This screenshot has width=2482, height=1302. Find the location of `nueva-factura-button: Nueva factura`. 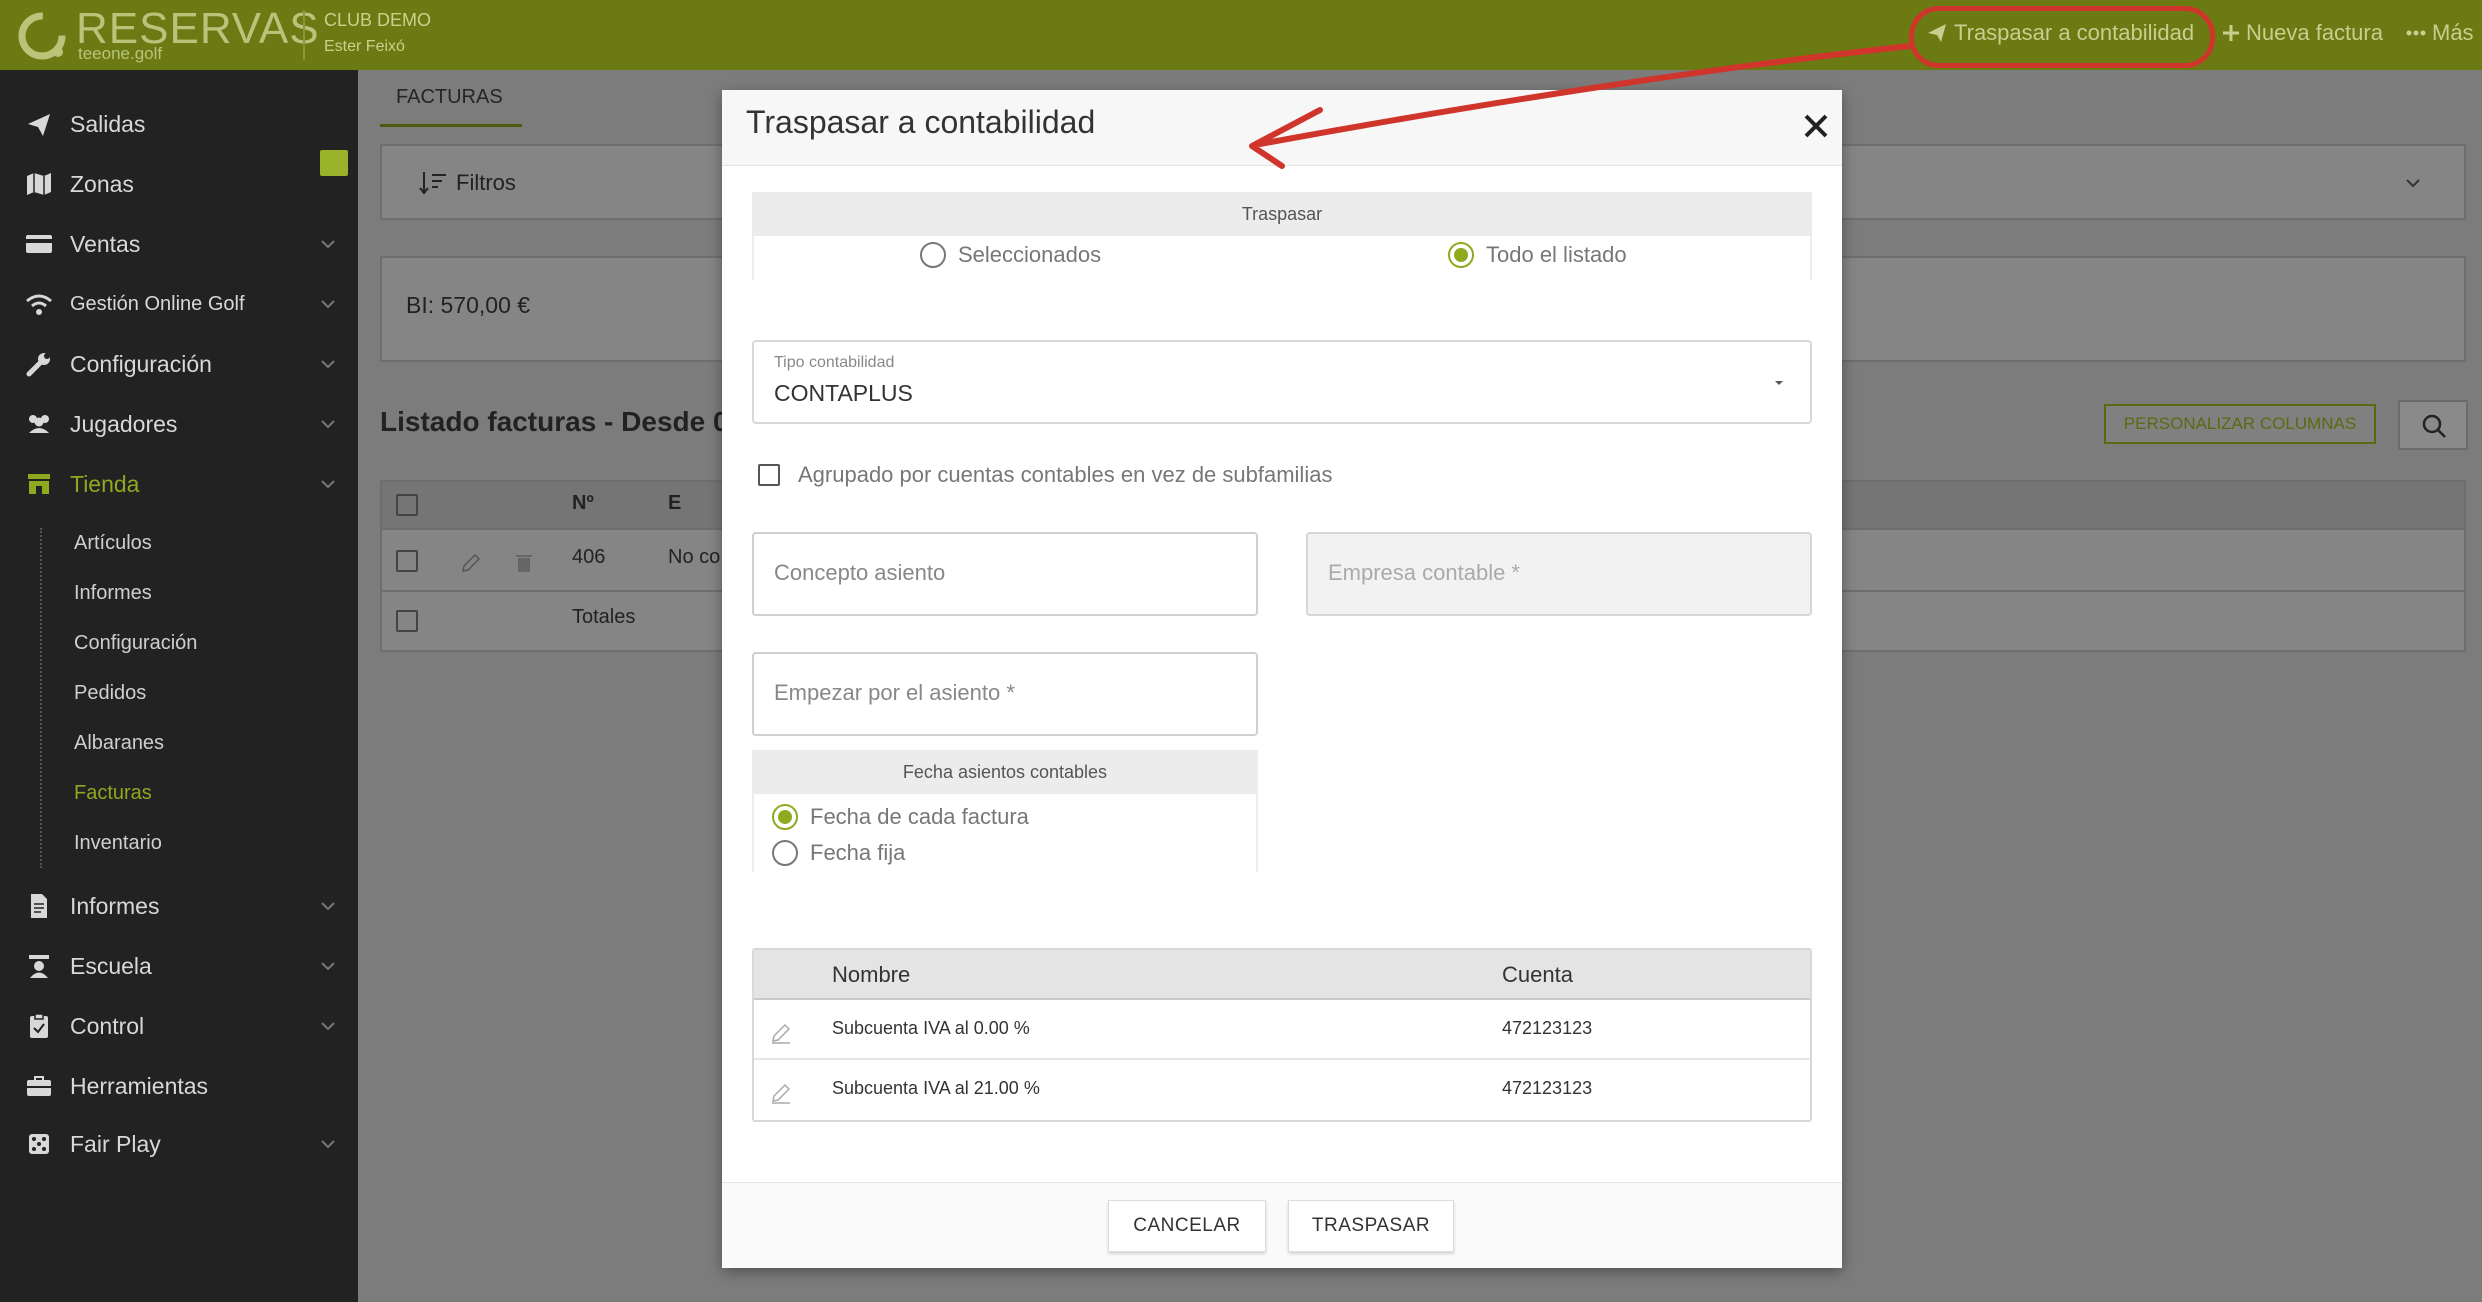

nueva-factura-button: Nueva factura is located at coordinates (2302, 33).